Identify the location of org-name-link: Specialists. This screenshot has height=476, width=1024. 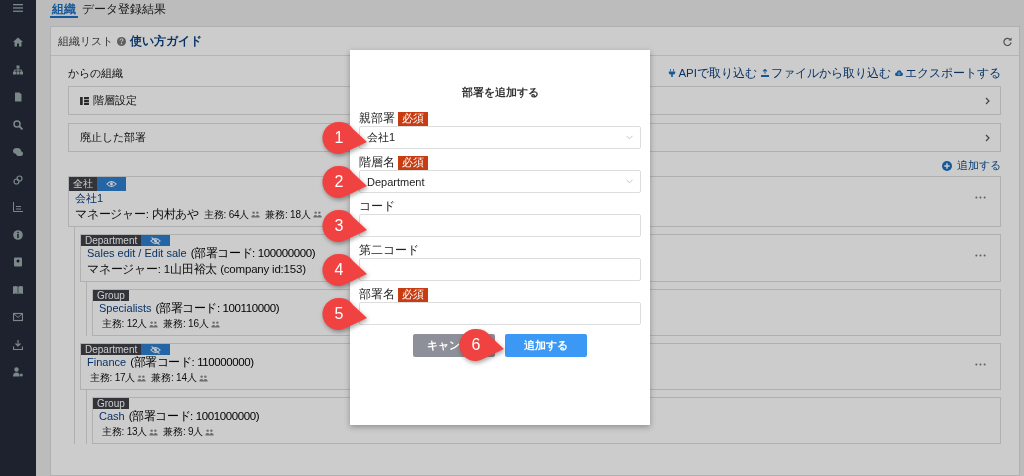
(125, 308).